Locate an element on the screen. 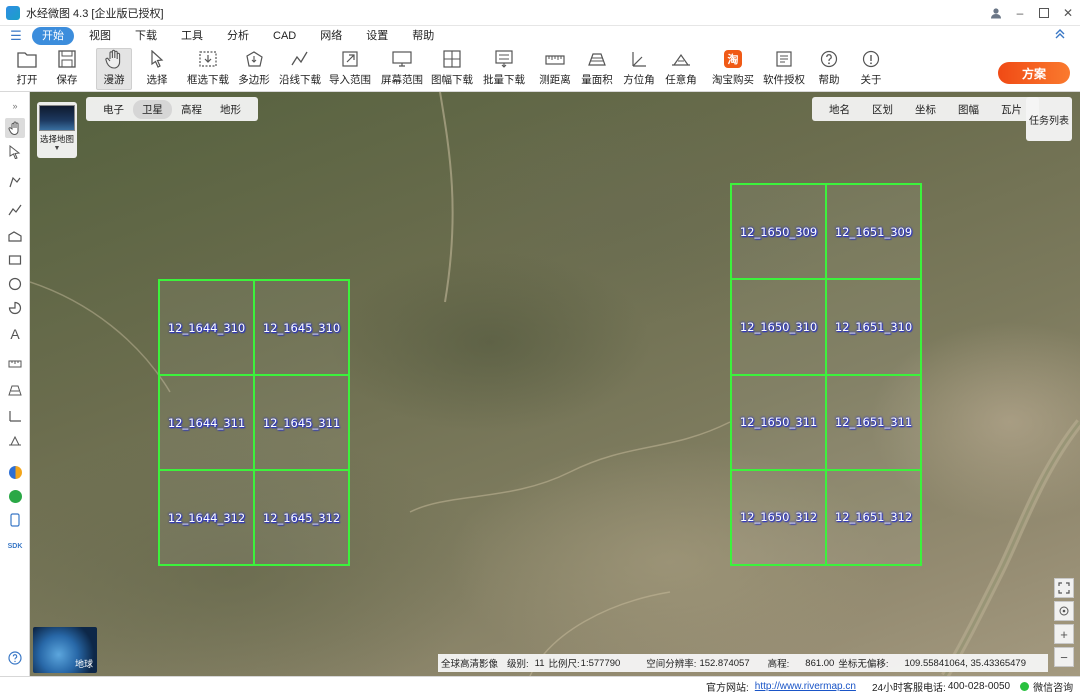  menu-analysis: 分析 is located at coordinates (238, 36).